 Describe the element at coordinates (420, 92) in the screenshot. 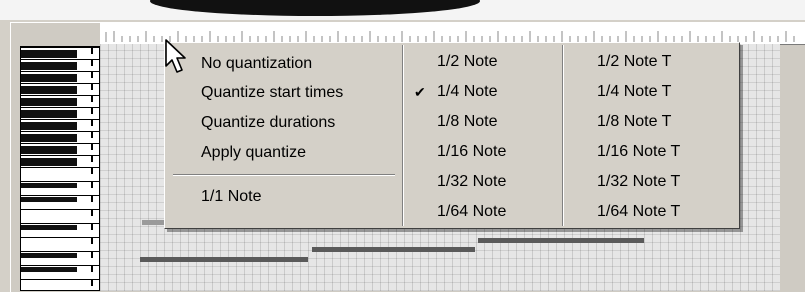

I see `checkmark-icon: ✔` at that location.